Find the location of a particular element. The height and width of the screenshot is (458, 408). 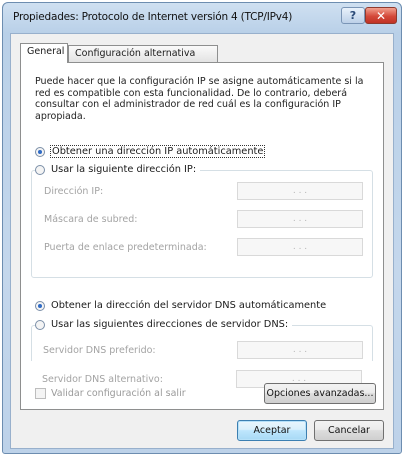

subnet-mask-field: . . . is located at coordinates (300, 219).